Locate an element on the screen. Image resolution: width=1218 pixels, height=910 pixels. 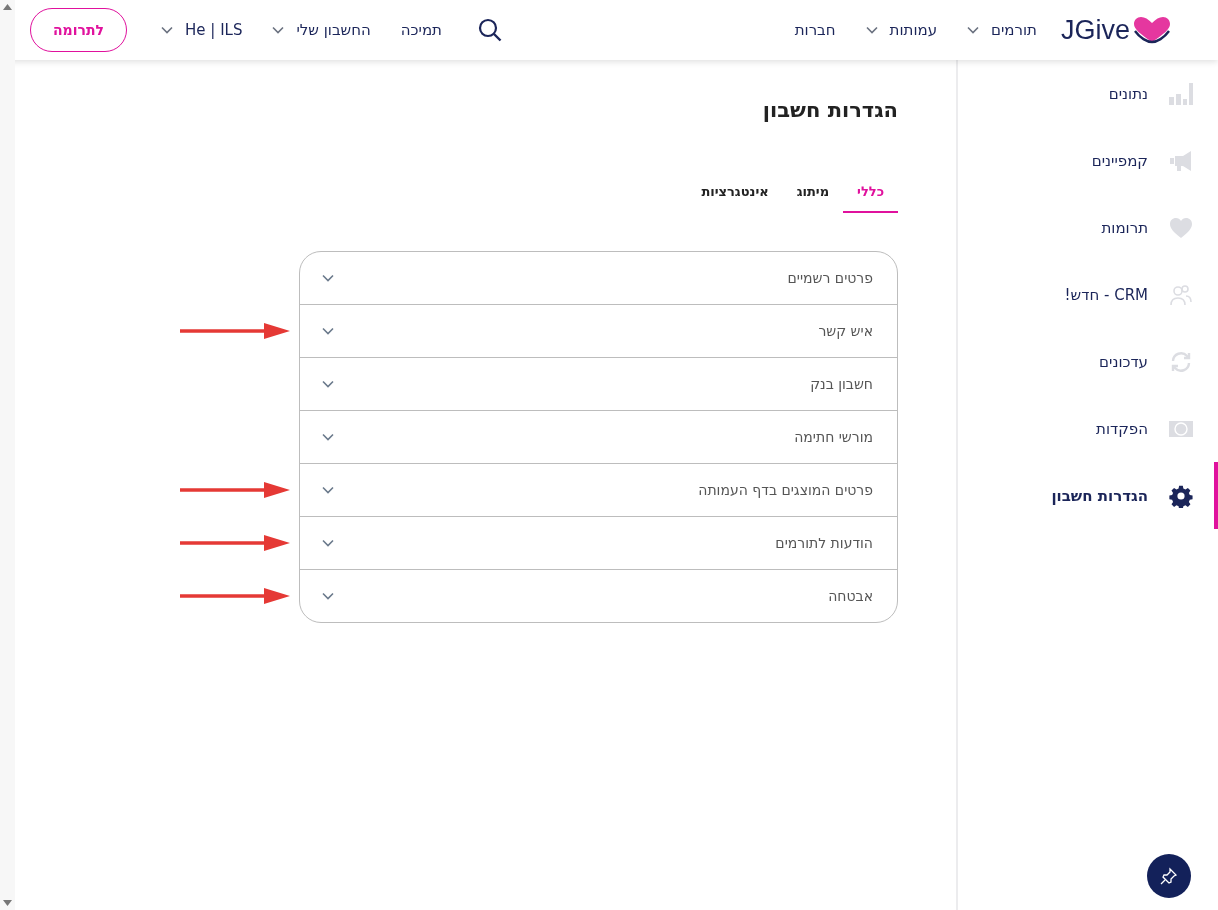
section-label: הודעות לתורמים is located at coordinates (824, 543).